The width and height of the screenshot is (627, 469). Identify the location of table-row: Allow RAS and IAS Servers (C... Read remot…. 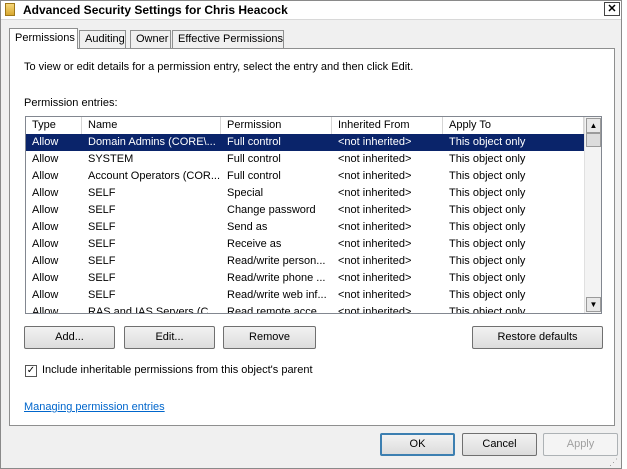
(305, 309).